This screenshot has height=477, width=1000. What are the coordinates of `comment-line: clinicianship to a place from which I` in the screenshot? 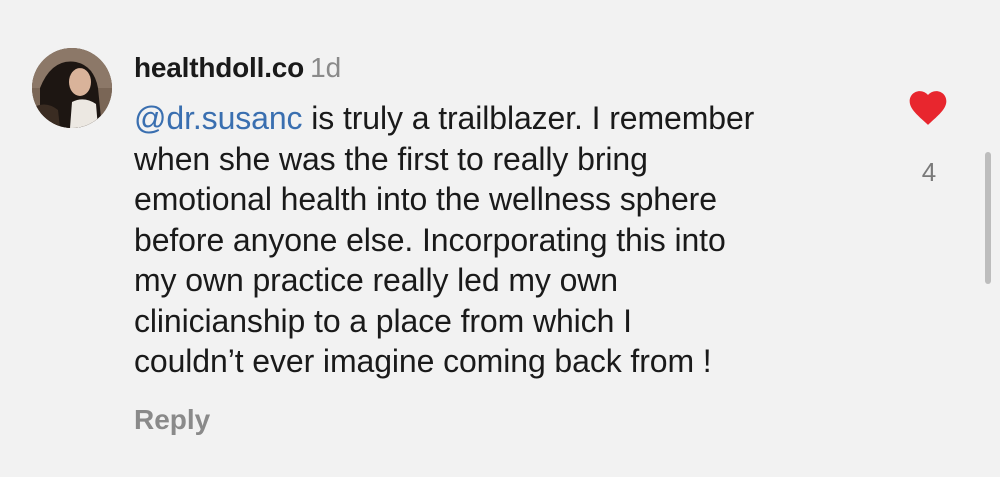 It's located at (383, 320).